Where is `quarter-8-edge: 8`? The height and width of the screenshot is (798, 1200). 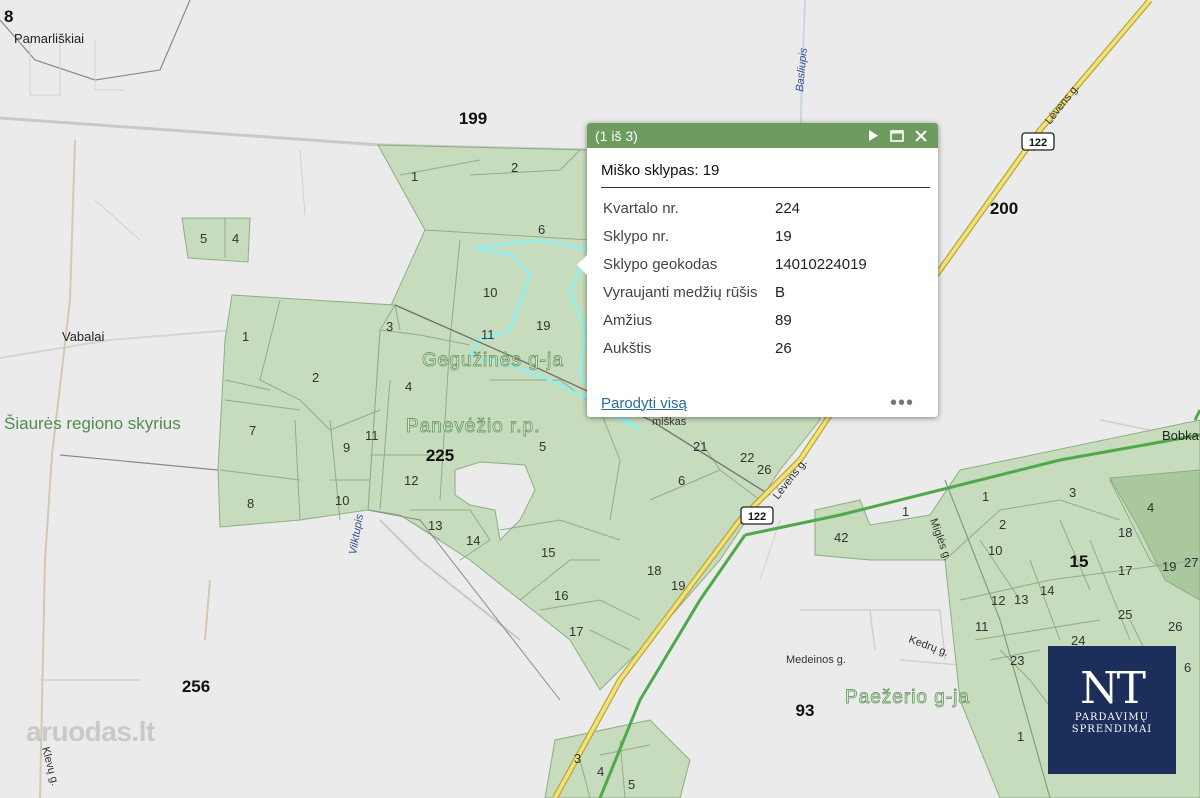 quarter-8-edge: 8 is located at coordinates (8, 16).